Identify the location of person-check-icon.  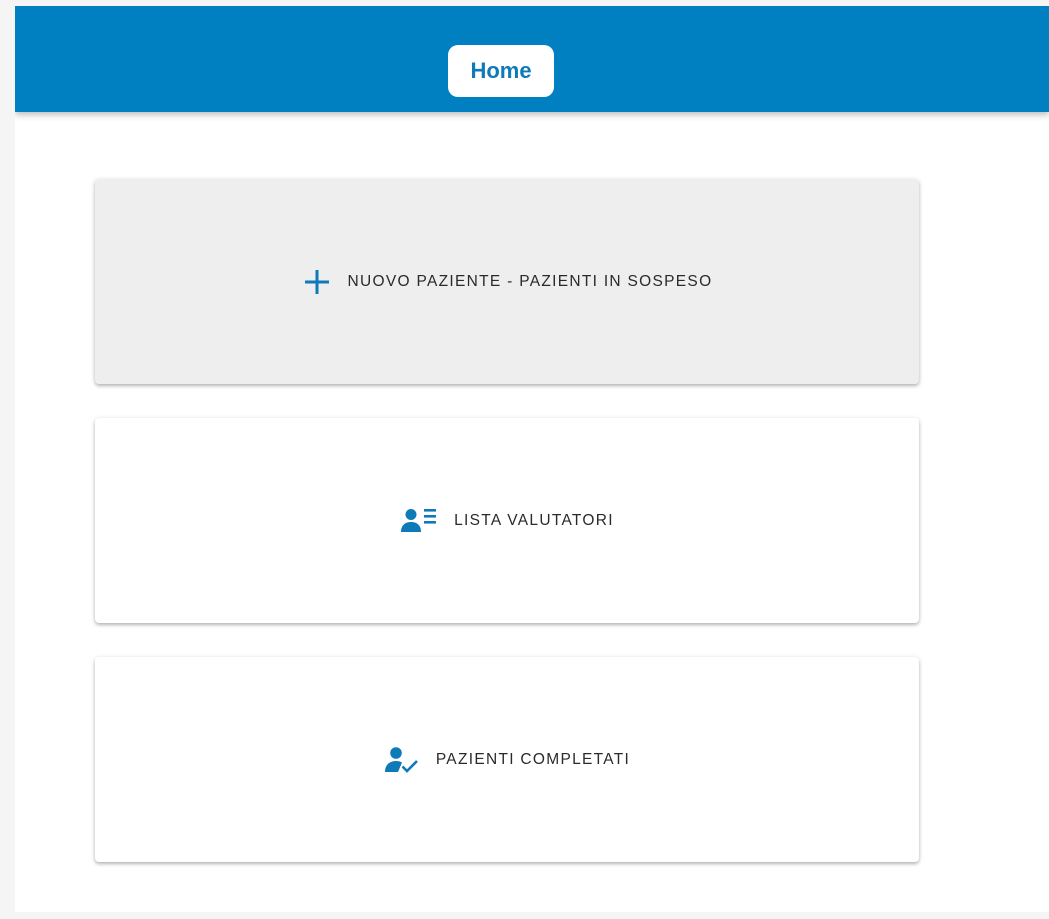
(402, 760).